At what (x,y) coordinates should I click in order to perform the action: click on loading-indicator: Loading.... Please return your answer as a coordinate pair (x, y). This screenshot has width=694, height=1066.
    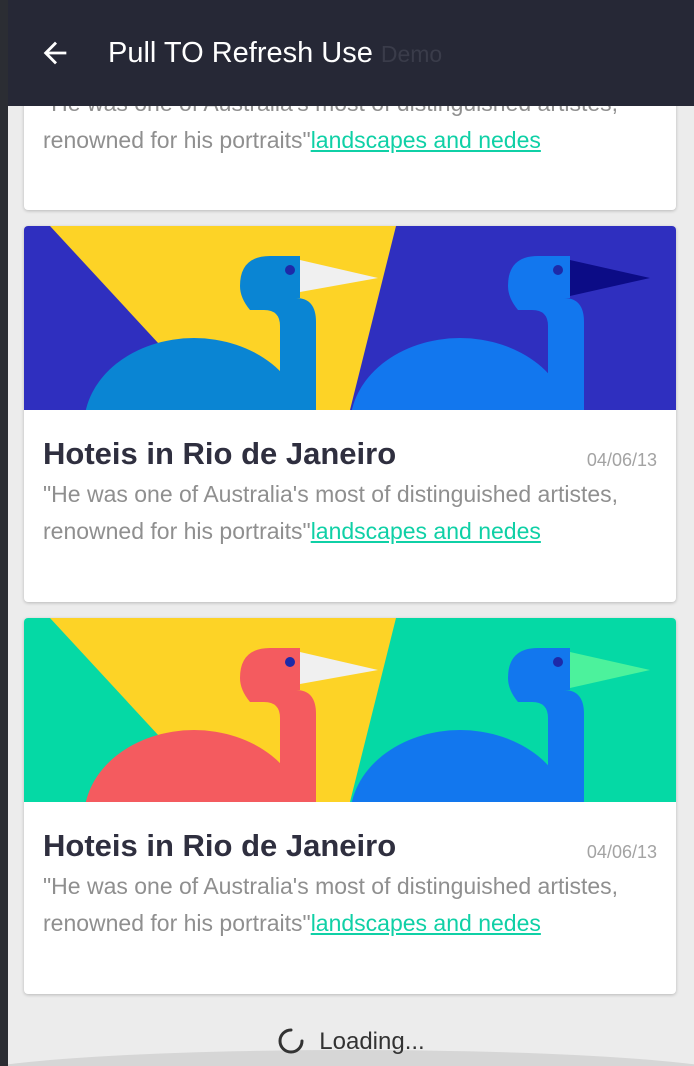
    Looking at the image, I should click on (351, 1042).